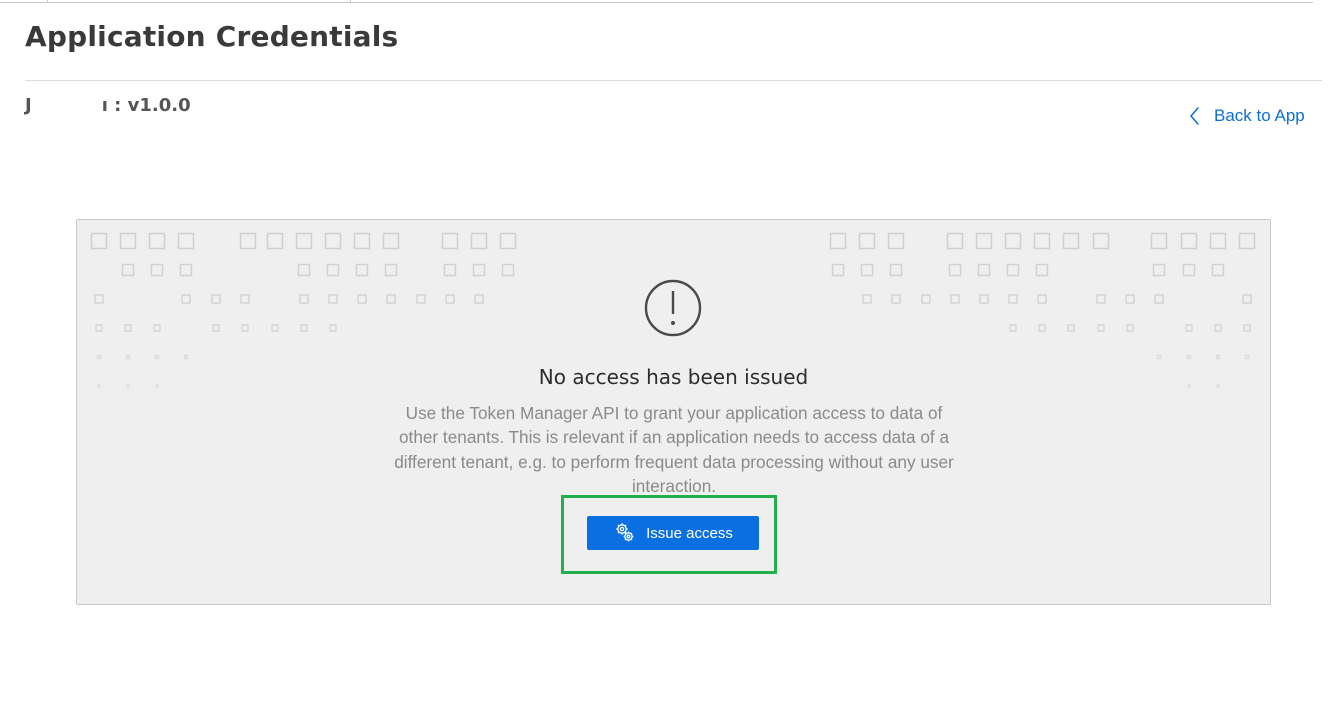 This screenshot has height=723, width=1337. What do you see at coordinates (689, 533) in the screenshot?
I see `issue-access-label: Issue access` at bounding box center [689, 533].